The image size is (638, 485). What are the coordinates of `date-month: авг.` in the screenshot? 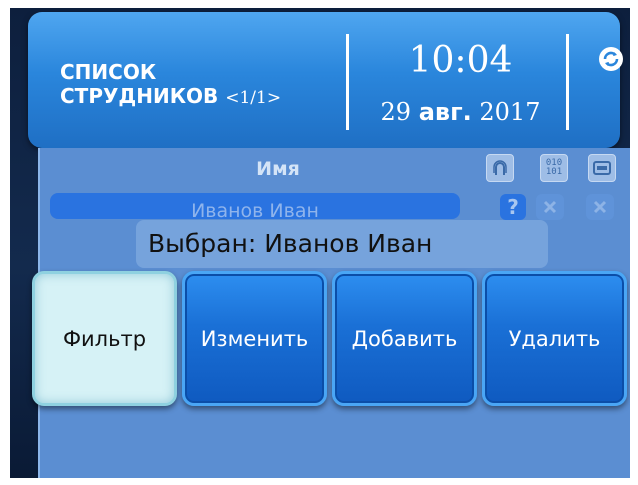 It's located at (445, 112).